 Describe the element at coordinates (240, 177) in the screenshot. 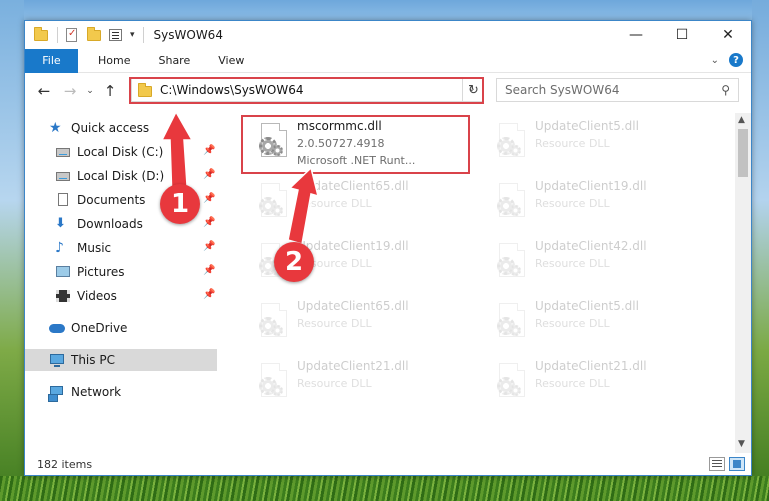

I see `annotation-arrows` at that location.